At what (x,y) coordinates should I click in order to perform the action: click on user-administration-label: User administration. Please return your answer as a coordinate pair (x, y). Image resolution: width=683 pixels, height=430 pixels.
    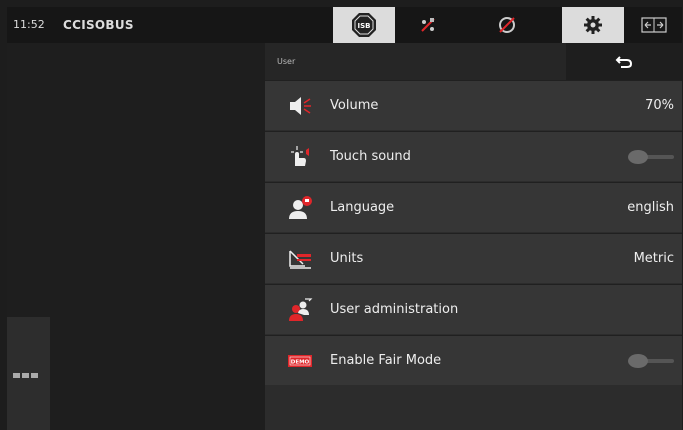
    Looking at the image, I should click on (394, 309).